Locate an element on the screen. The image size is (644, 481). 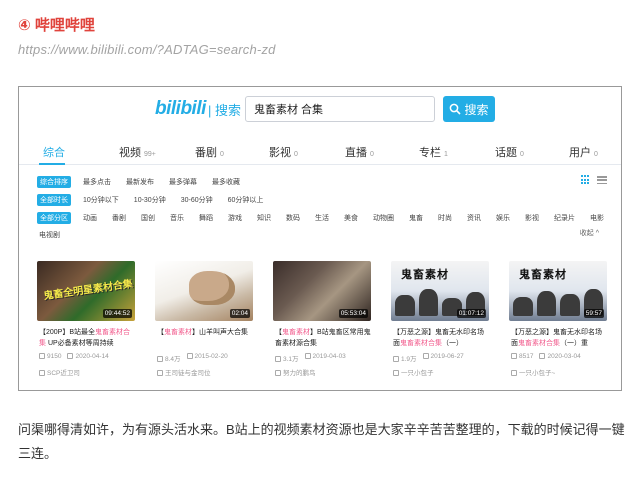
sort-option: 最多点击 is located at coordinates (97, 182).